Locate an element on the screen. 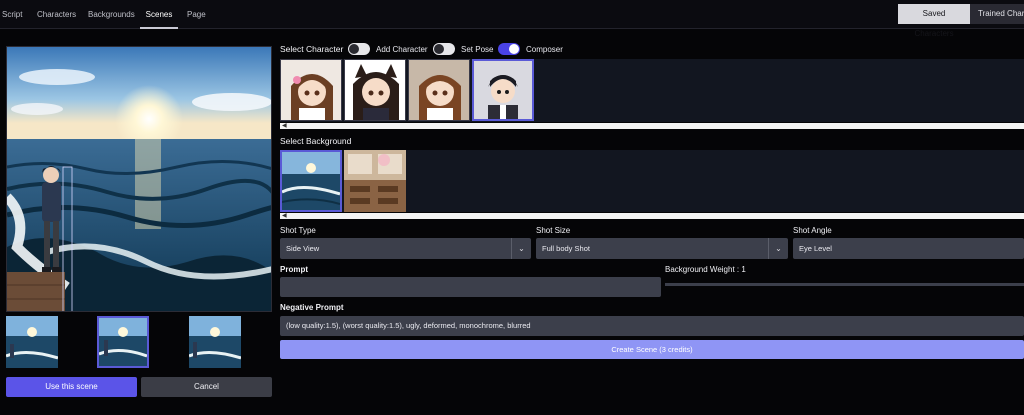 The width and height of the screenshot is (1024, 415). scene-variant-thumb-selected is located at coordinates (123, 342).